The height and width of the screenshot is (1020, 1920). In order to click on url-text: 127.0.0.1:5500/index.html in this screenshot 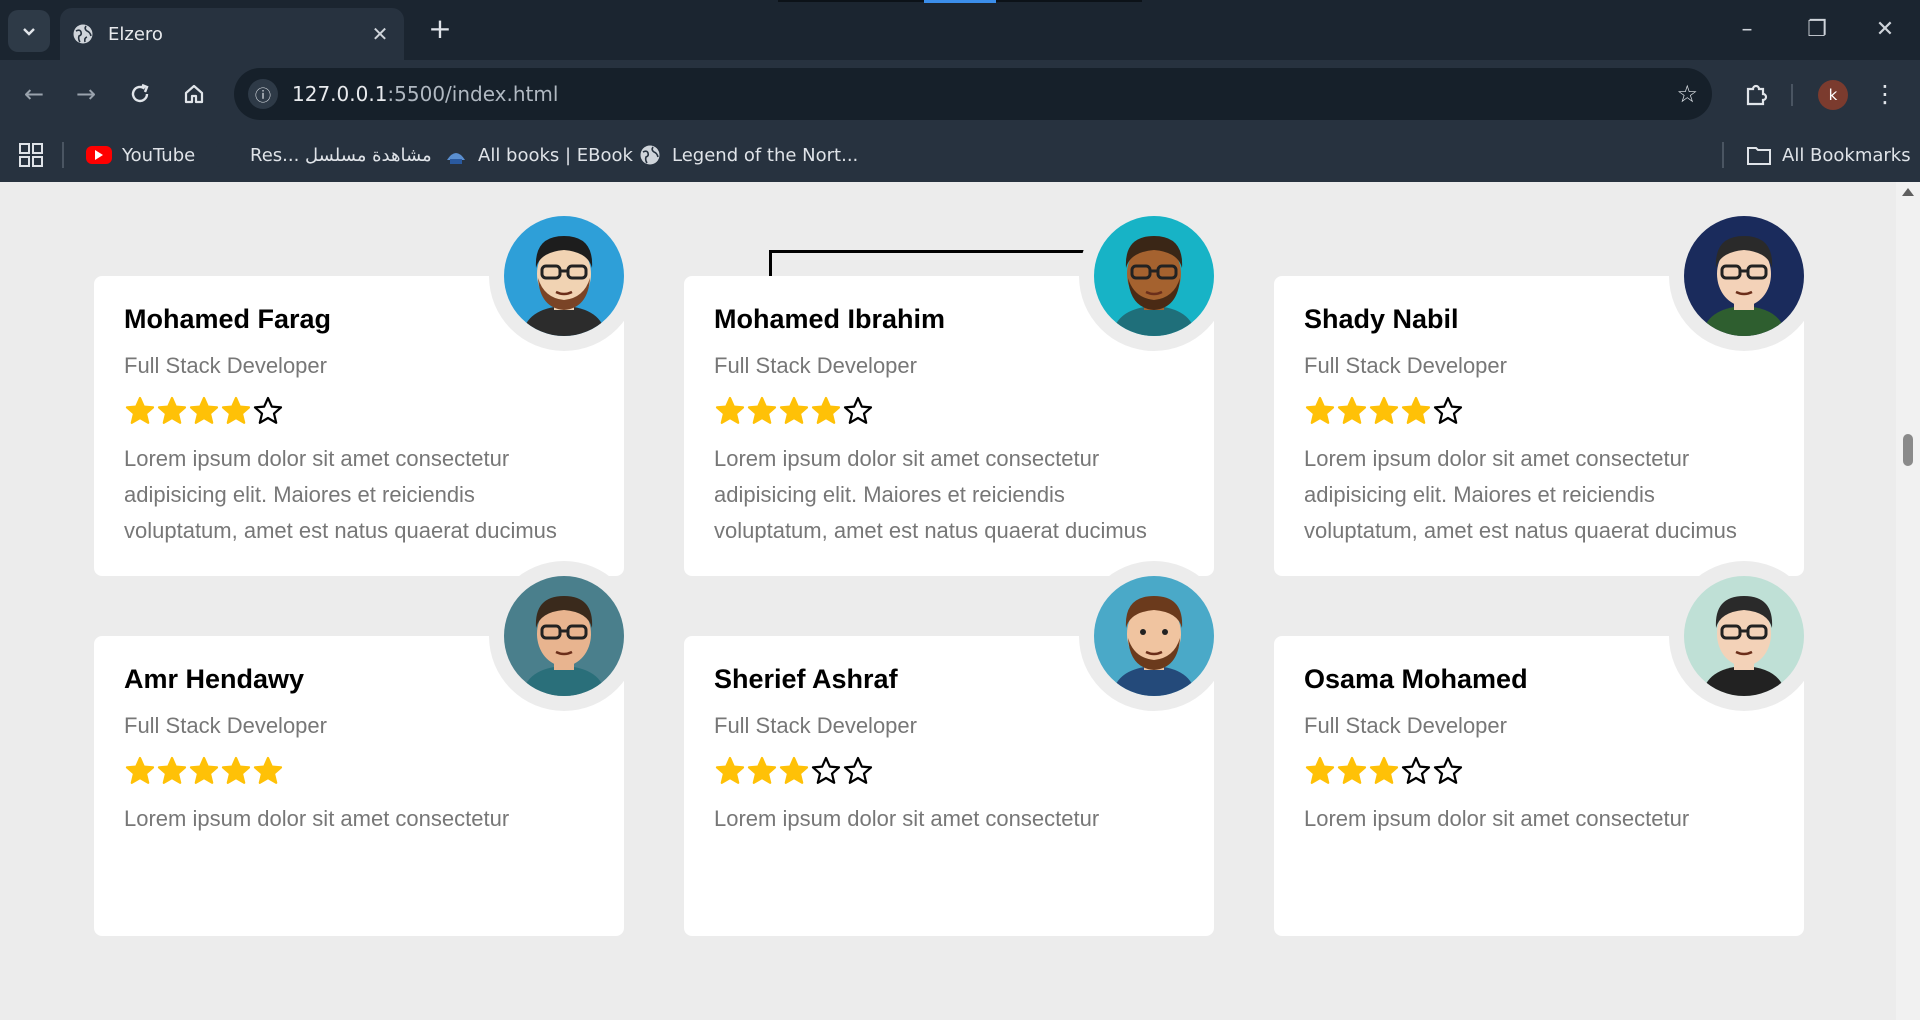, I will do `click(984, 94)`.